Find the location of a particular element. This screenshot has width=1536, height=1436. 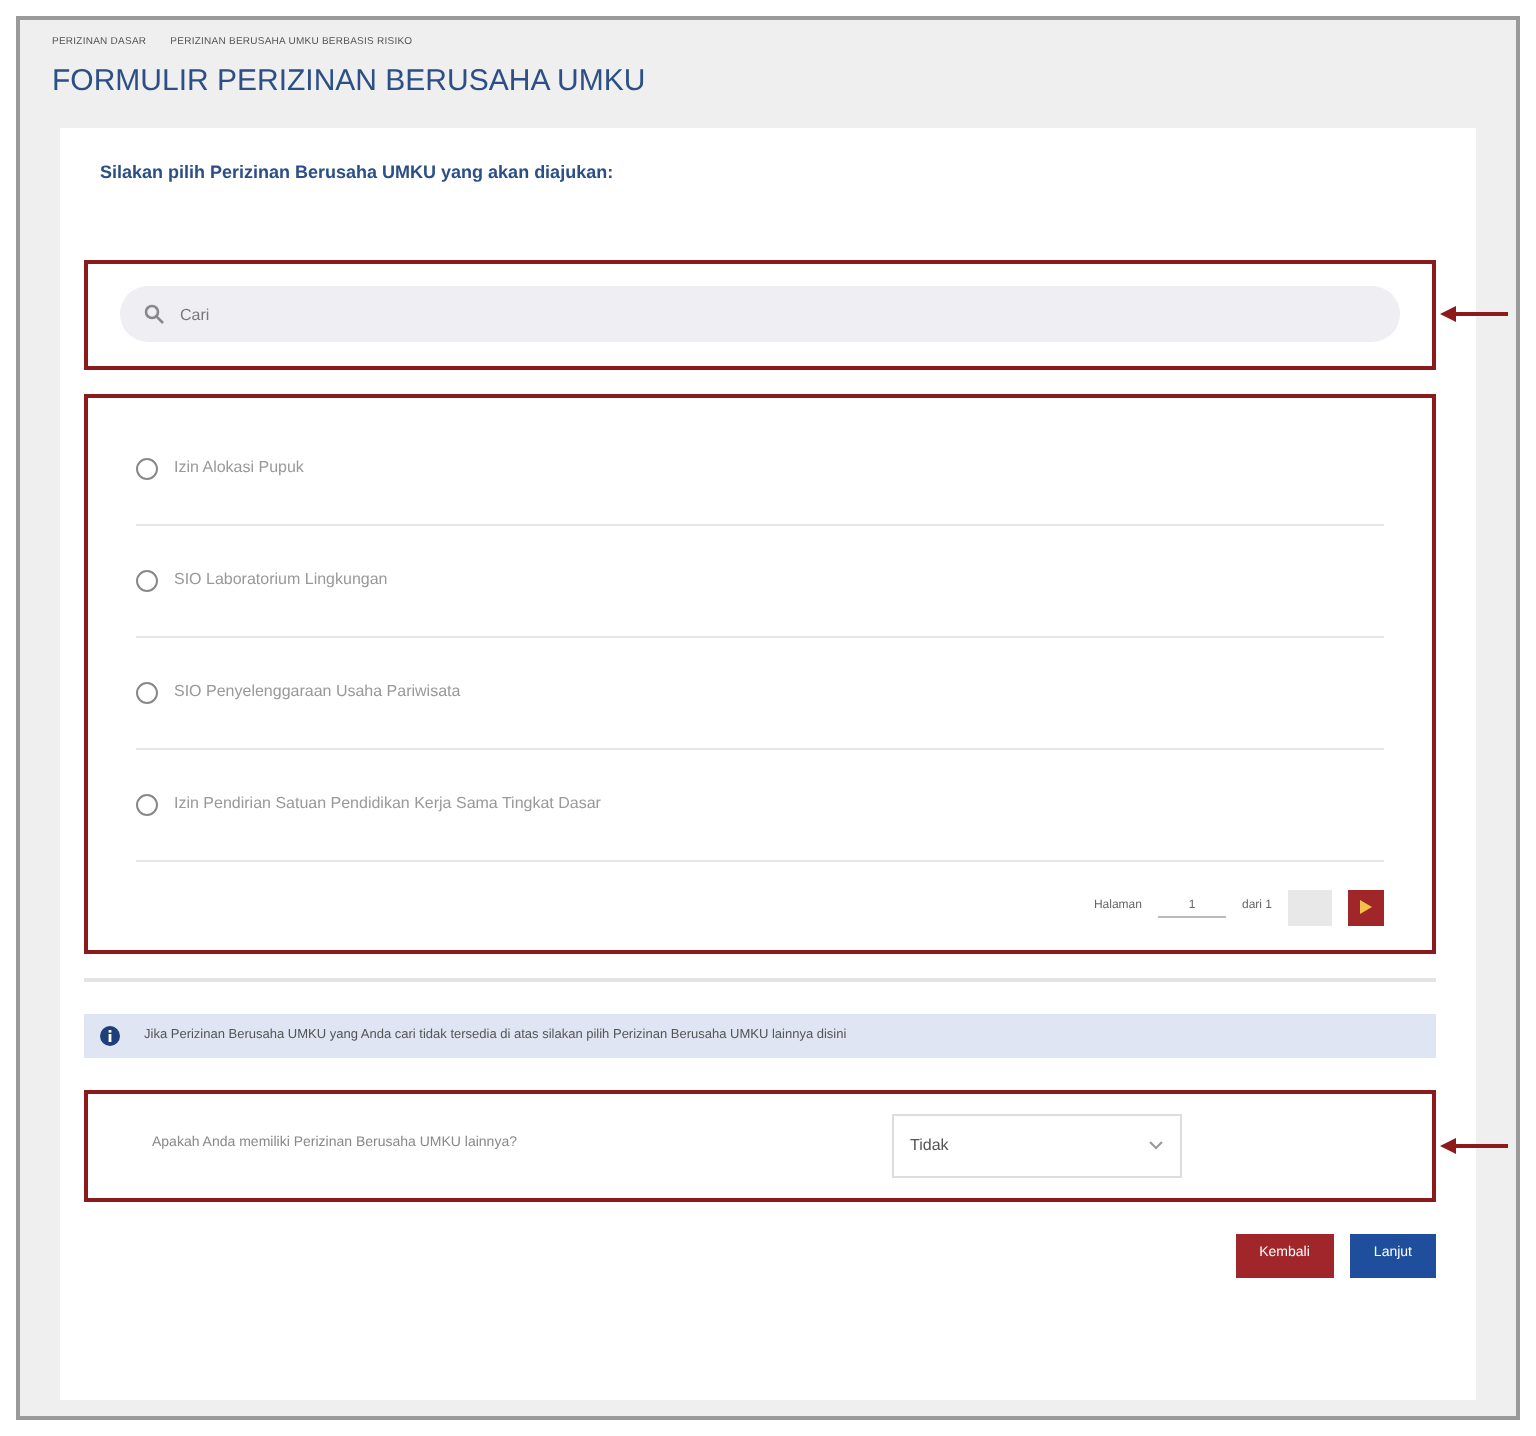

page-title: FORMULIR PERIZINAN BERUSAHA UMKU is located at coordinates (350, 81).